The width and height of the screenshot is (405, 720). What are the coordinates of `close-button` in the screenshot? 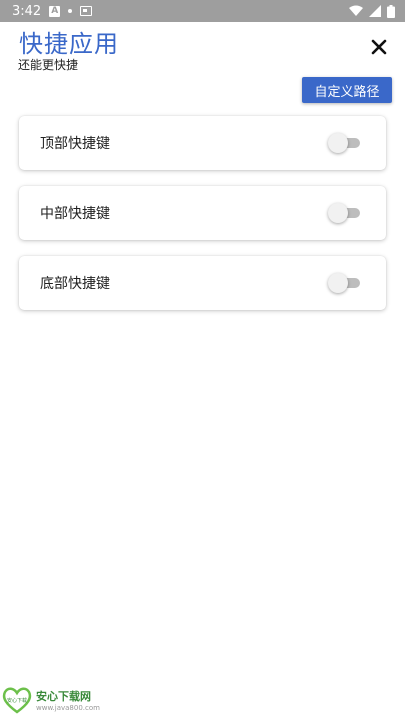 It's located at (379, 47).